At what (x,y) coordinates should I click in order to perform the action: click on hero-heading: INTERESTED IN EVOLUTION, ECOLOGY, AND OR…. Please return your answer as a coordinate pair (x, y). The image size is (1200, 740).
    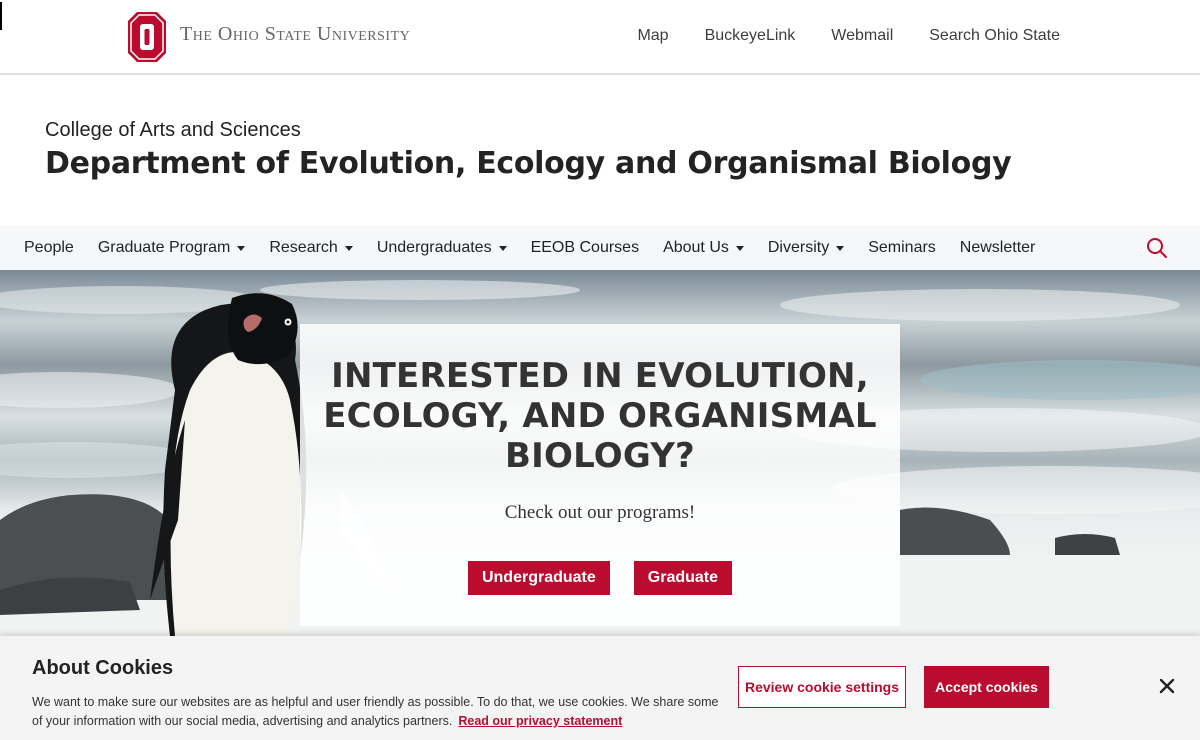
    Looking at the image, I should click on (600, 416).